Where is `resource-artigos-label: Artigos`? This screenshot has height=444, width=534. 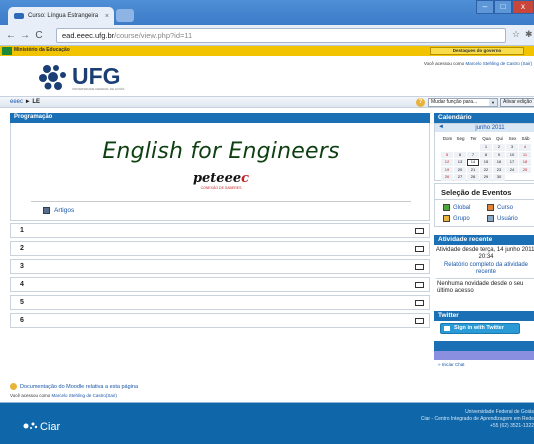 resource-artigos-label: Artigos is located at coordinates (64, 210).